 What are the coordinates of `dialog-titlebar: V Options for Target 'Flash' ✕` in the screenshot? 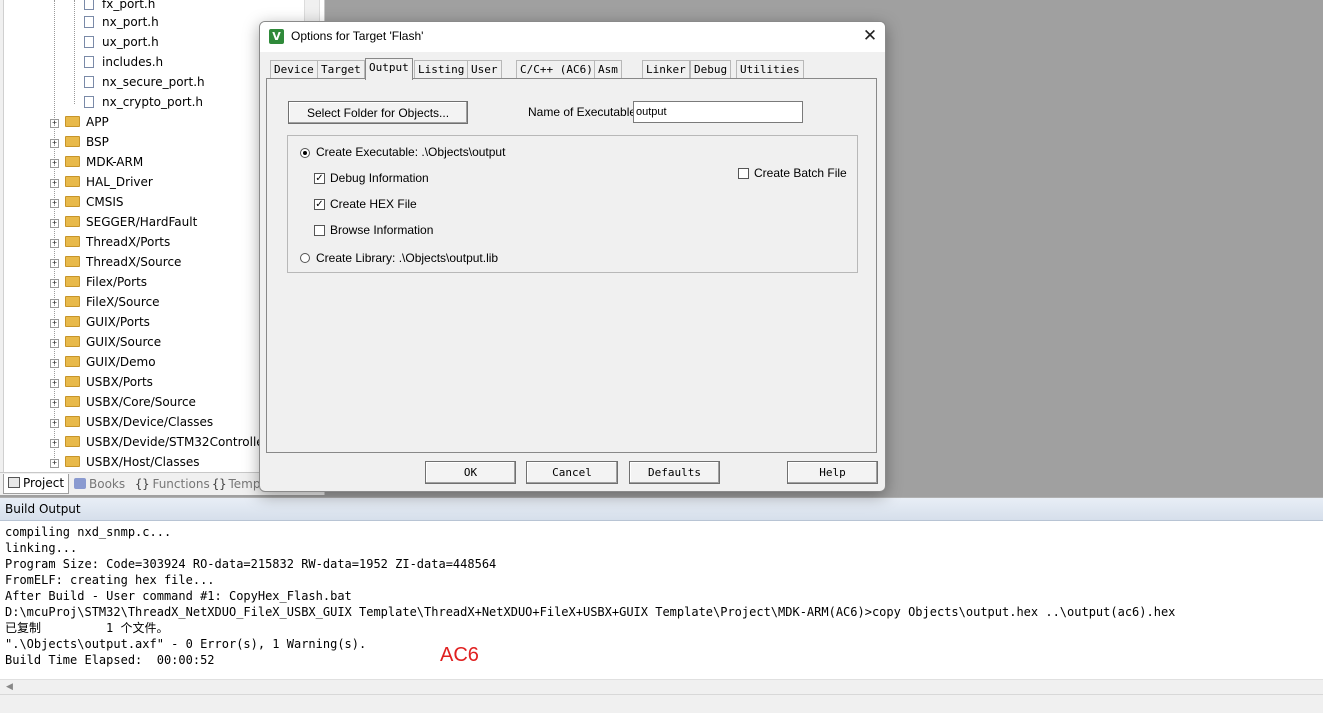 It's located at (572, 37).